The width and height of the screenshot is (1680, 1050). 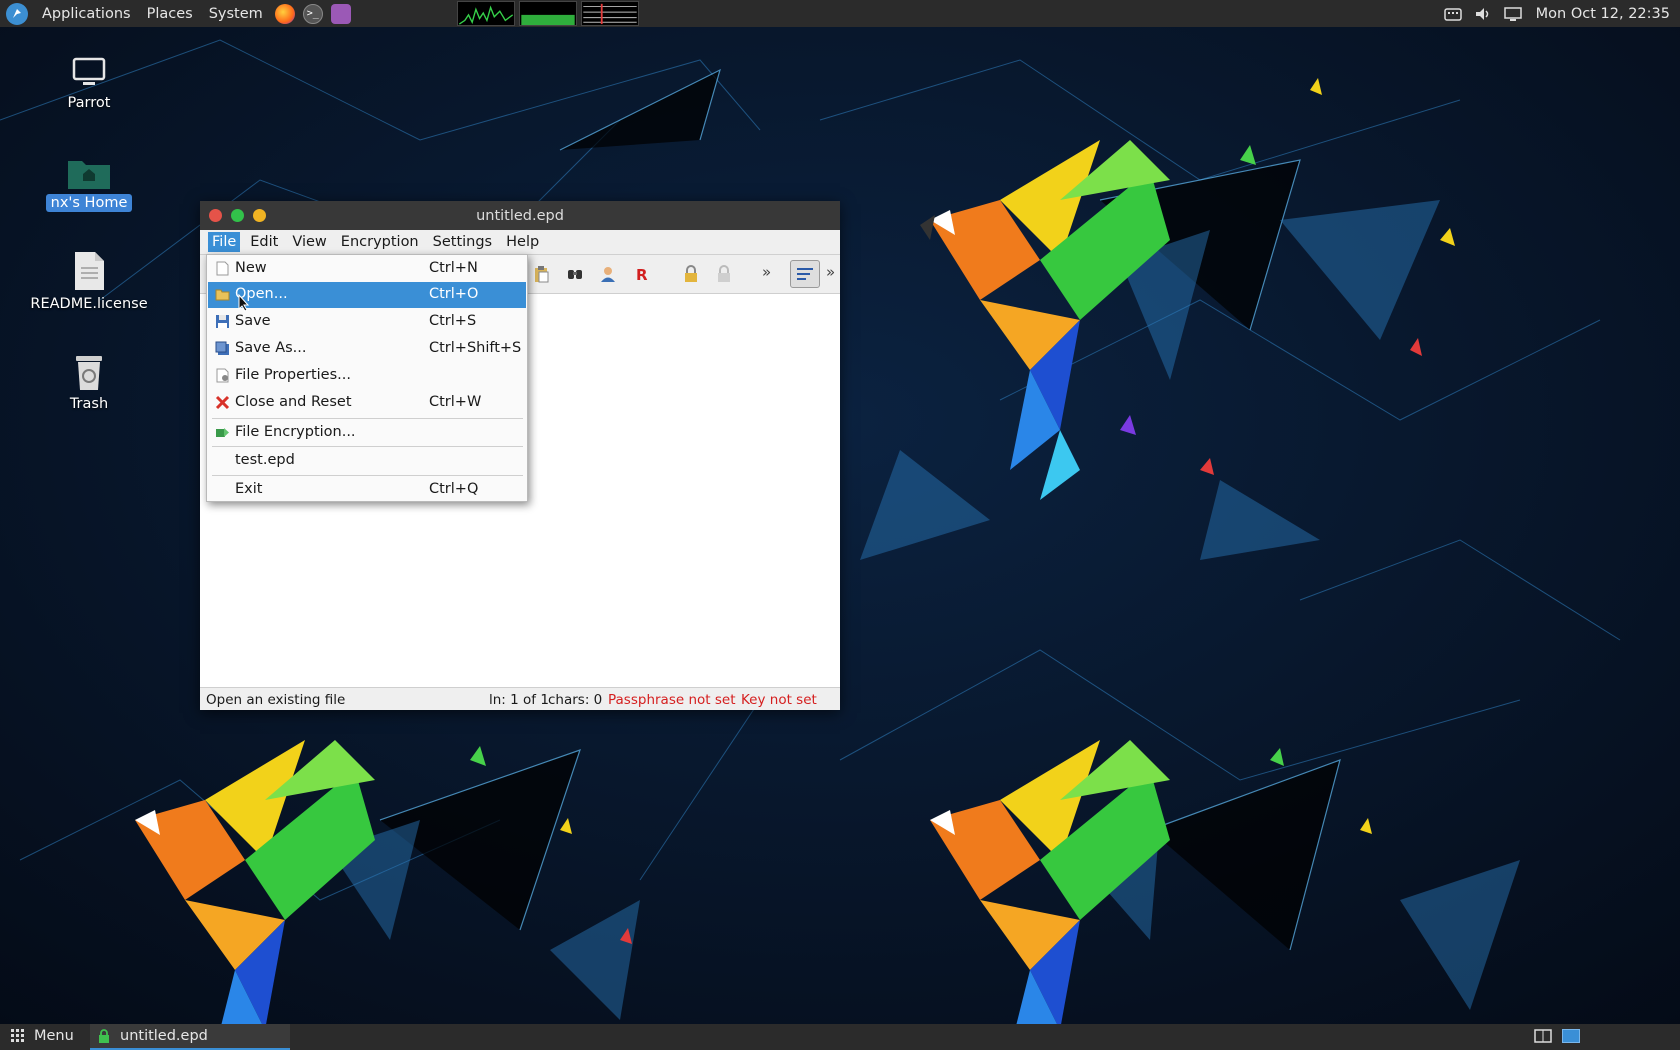 I want to click on status-hint: Open an existing file, so click(x=276, y=700).